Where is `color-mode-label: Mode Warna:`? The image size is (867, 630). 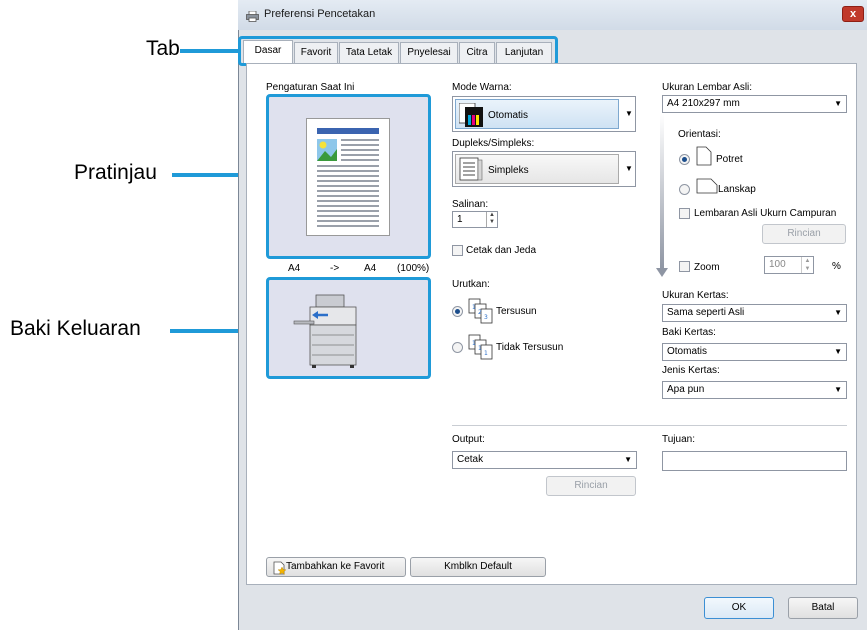
color-mode-label: Mode Warna: is located at coordinates (482, 87).